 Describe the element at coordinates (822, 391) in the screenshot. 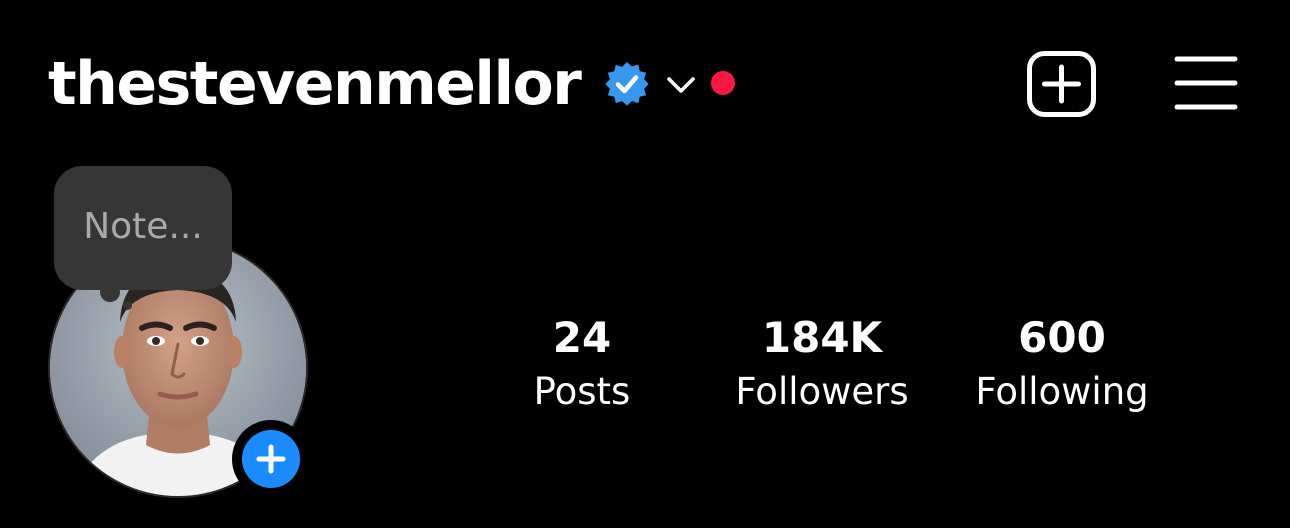

I see `followers-label: Followers` at that location.